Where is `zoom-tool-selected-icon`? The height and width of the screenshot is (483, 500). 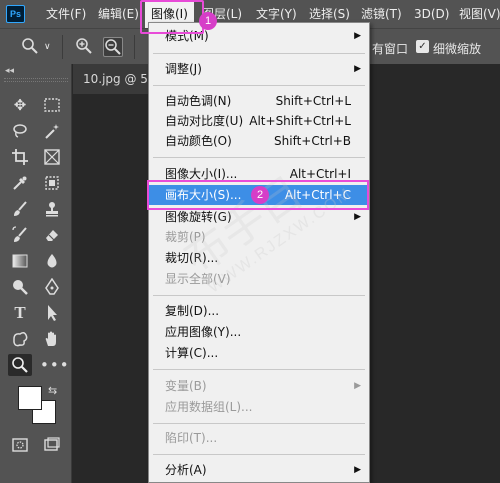
zoom-tool-selected-icon is located at coordinates (20, 365).